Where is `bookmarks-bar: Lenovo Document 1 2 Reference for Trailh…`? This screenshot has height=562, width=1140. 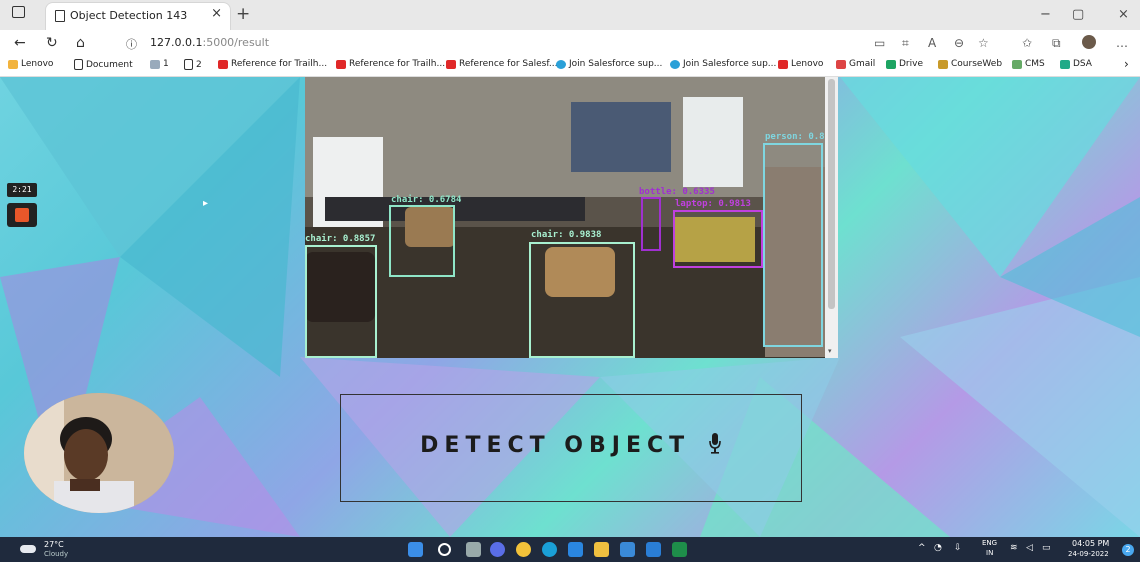 bookmarks-bar: Lenovo Document 1 2 Reference for Trailh… is located at coordinates (570, 66).